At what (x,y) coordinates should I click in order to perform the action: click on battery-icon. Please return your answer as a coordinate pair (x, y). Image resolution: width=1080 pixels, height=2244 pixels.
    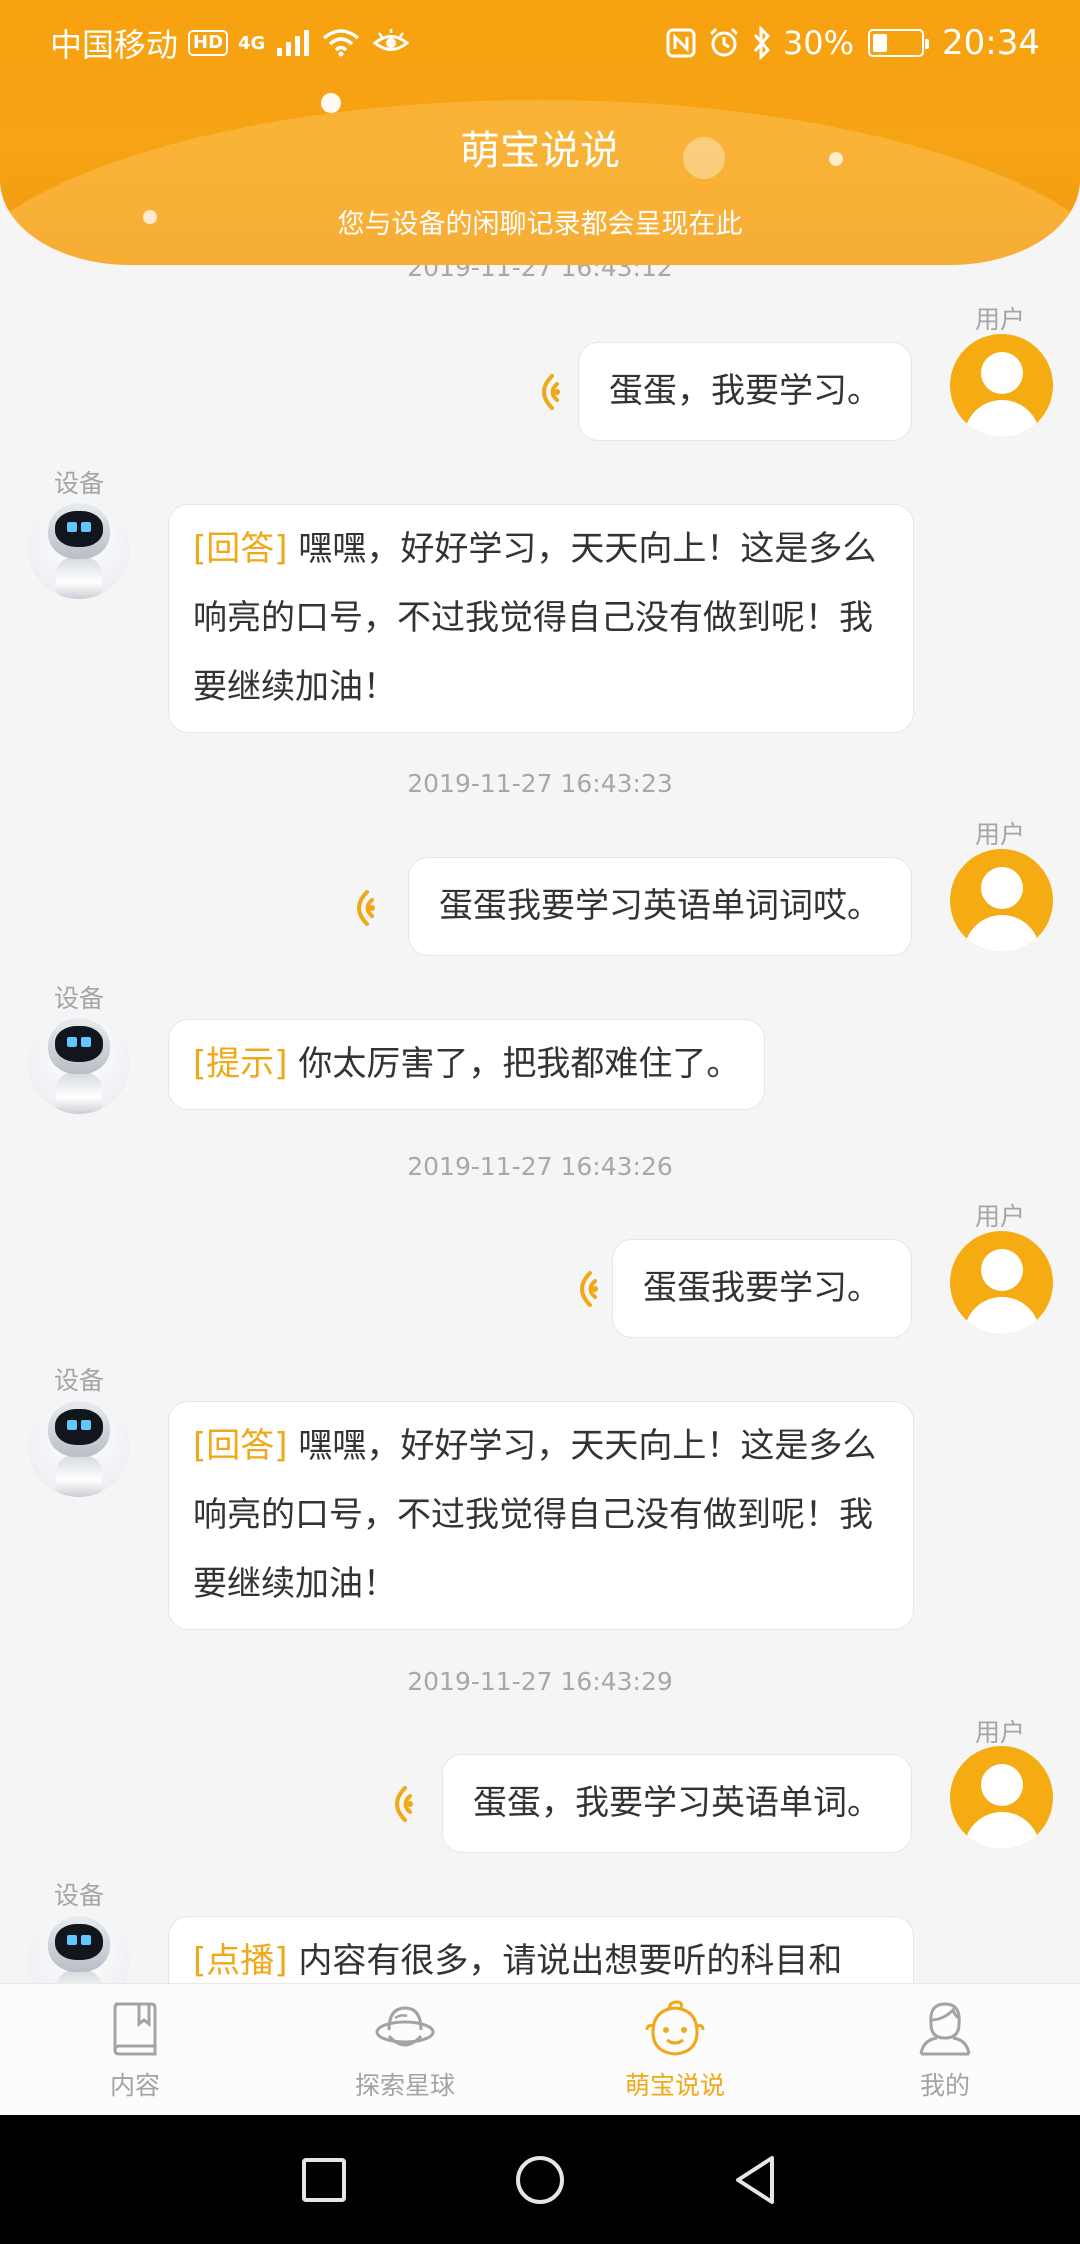
    Looking at the image, I should click on (899, 43).